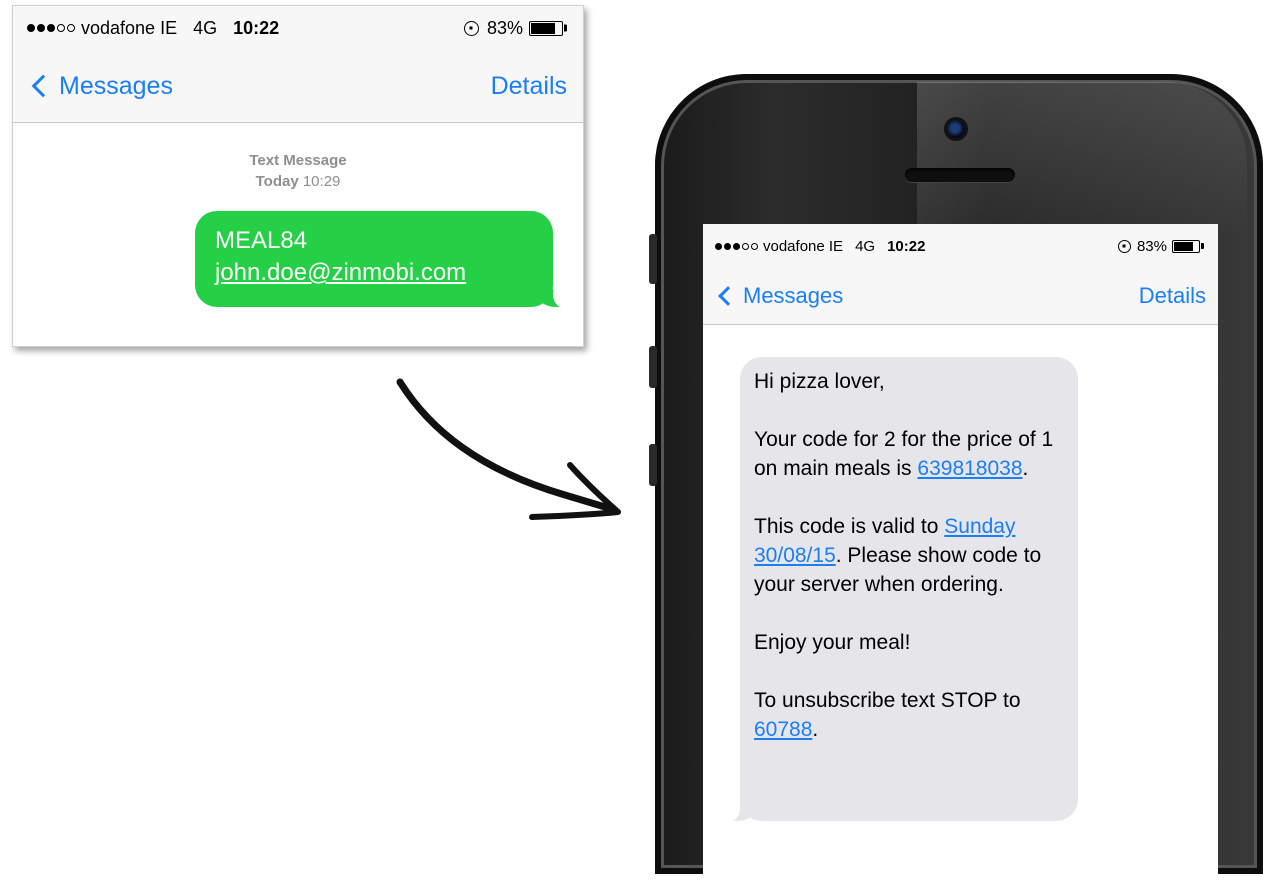 This screenshot has width=1263, height=884. What do you see at coordinates (261, 240) in the screenshot?
I see `bubble-keyword: MEAL84` at bounding box center [261, 240].